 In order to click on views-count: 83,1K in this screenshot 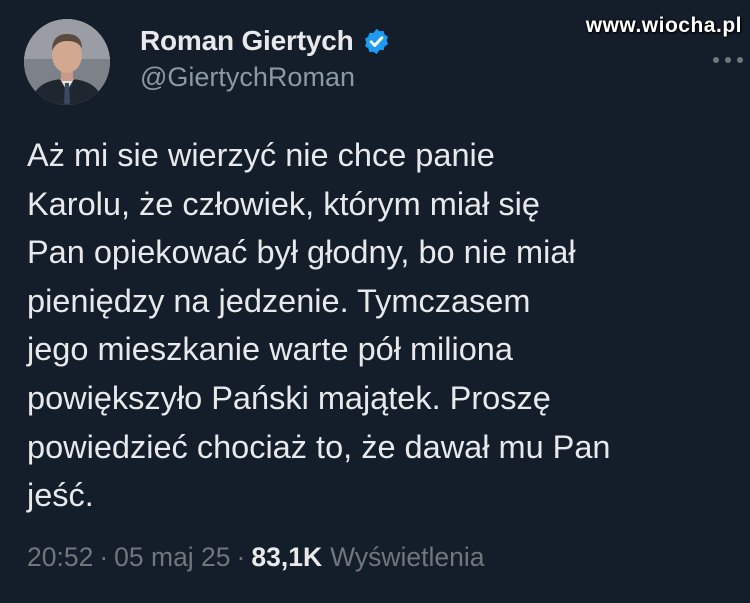, I will do `click(287, 557)`.